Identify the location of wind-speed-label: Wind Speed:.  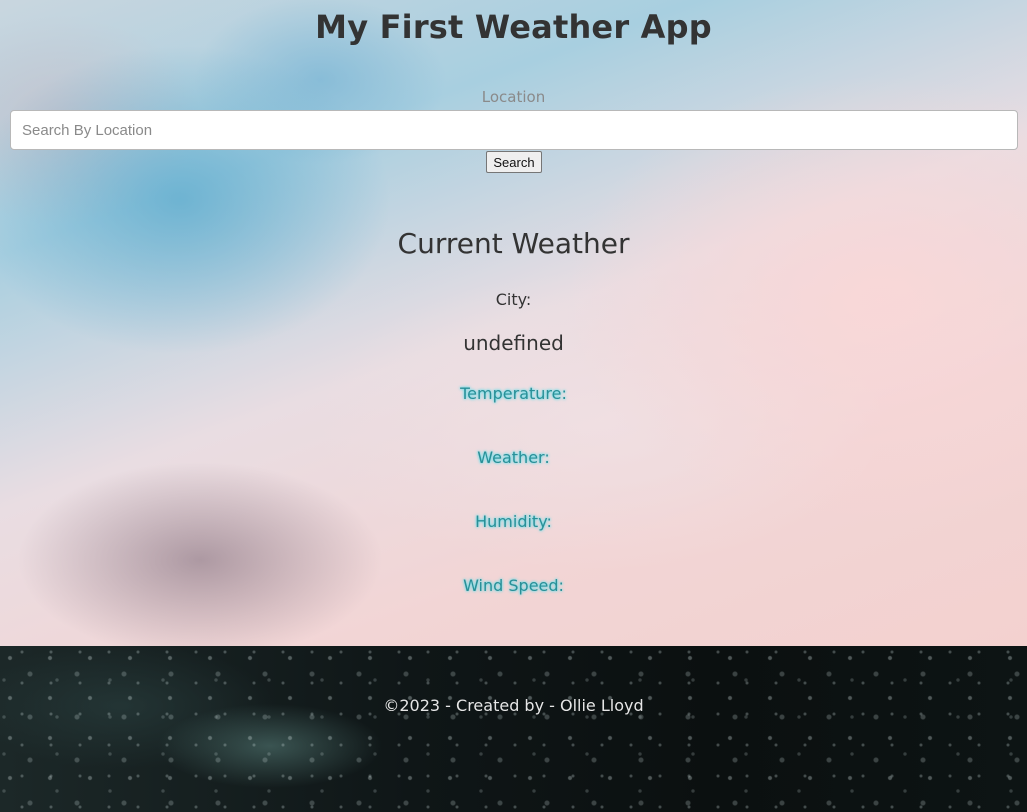
(513, 585).